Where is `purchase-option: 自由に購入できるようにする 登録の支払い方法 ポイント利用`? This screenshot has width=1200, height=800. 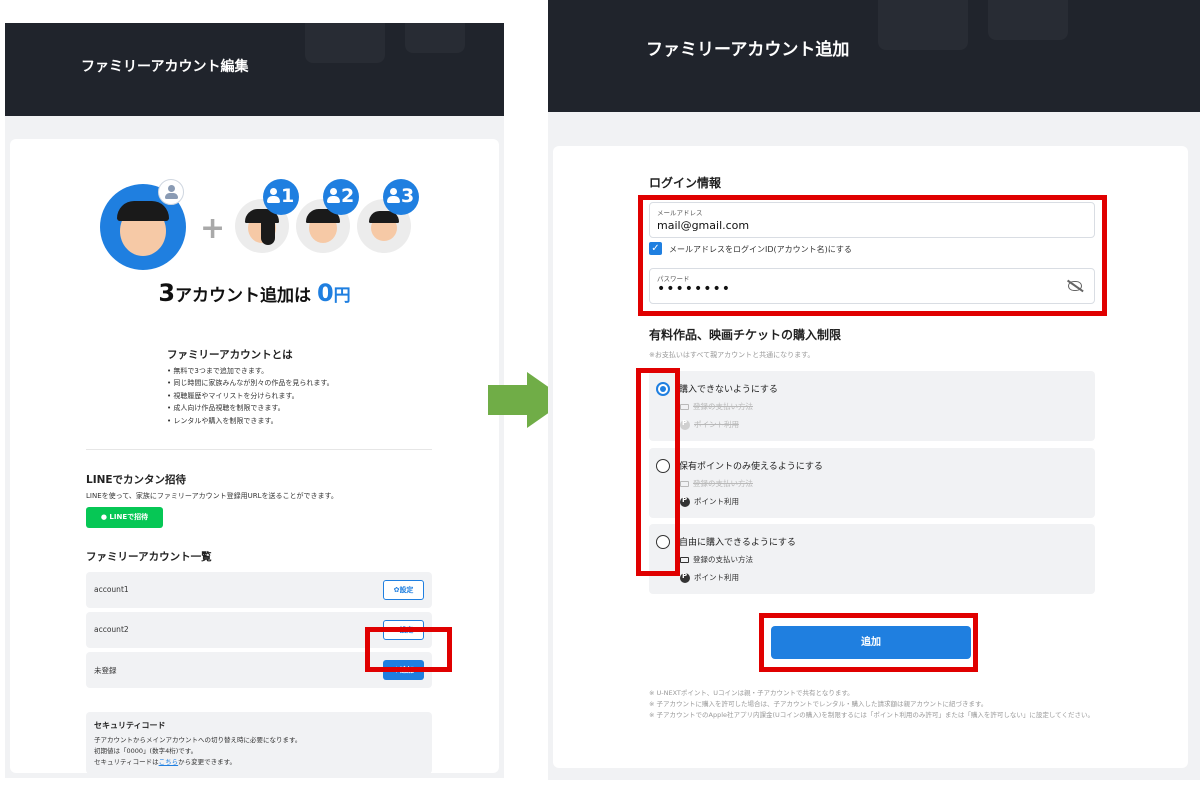 purchase-option: 自由に購入できるようにする 登録の支払い方法 ポイント利用 is located at coordinates (872, 559).